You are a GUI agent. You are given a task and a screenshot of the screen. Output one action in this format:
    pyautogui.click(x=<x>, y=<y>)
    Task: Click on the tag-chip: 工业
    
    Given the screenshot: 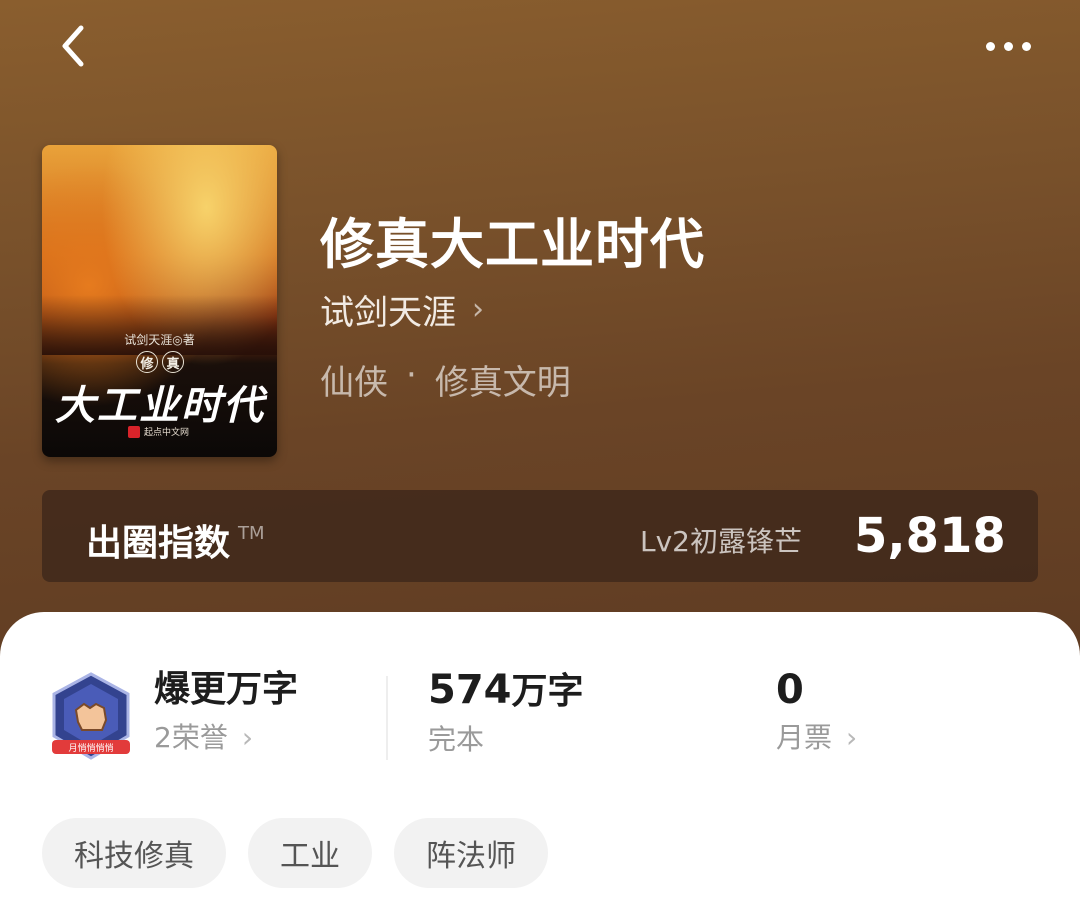 What is the action you would take?
    pyautogui.click(x=310, y=853)
    